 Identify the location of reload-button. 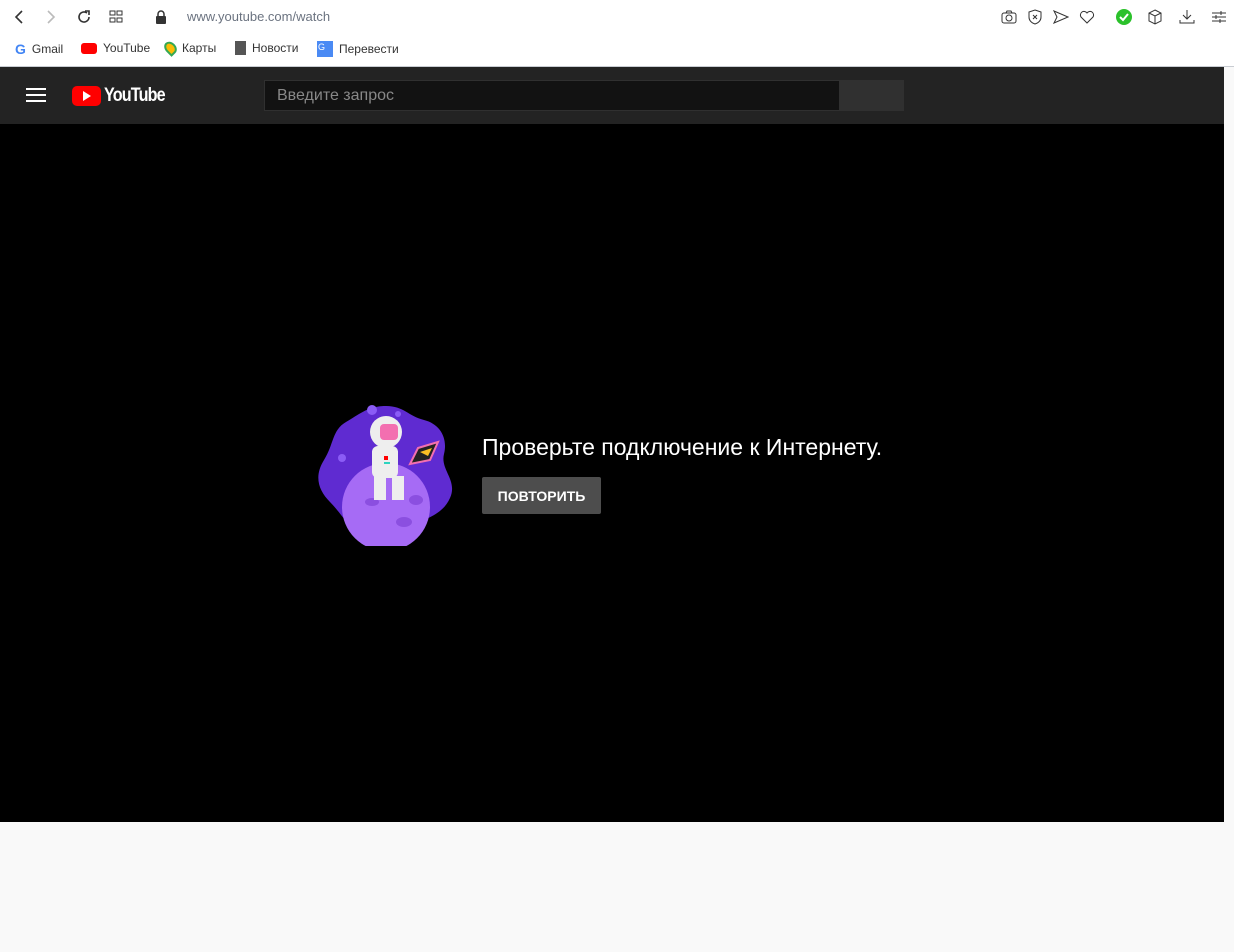
(84, 17).